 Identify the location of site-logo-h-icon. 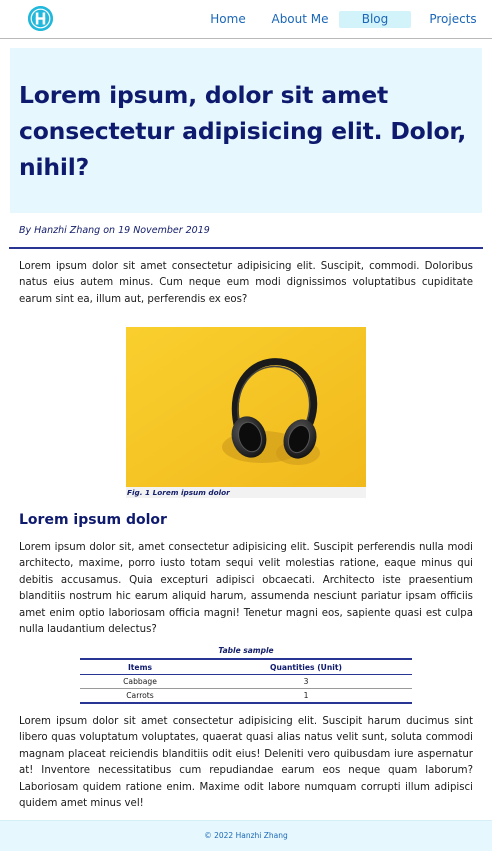
(40, 18).